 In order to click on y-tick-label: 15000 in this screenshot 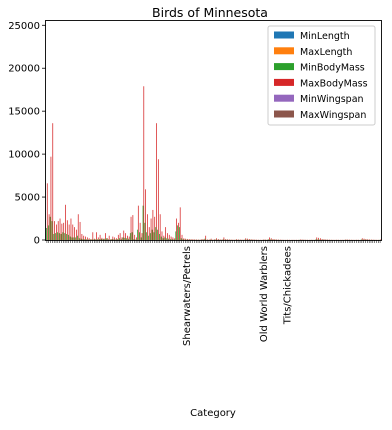, I will do `click(24, 112)`.